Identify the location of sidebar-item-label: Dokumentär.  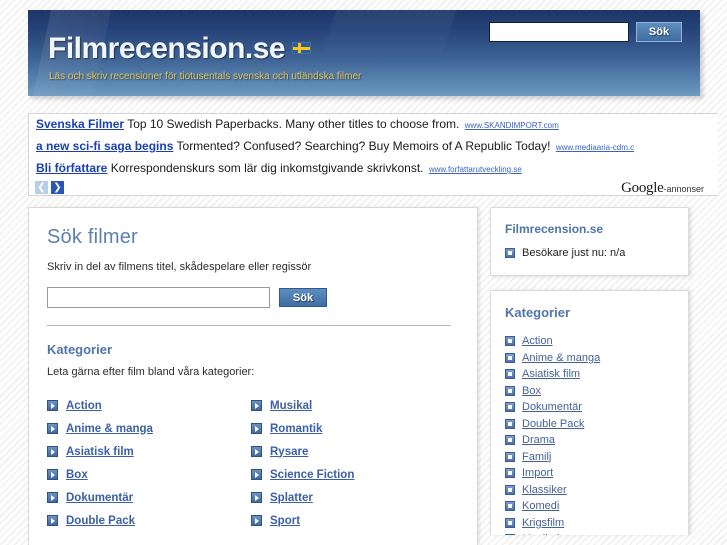
(552, 407).